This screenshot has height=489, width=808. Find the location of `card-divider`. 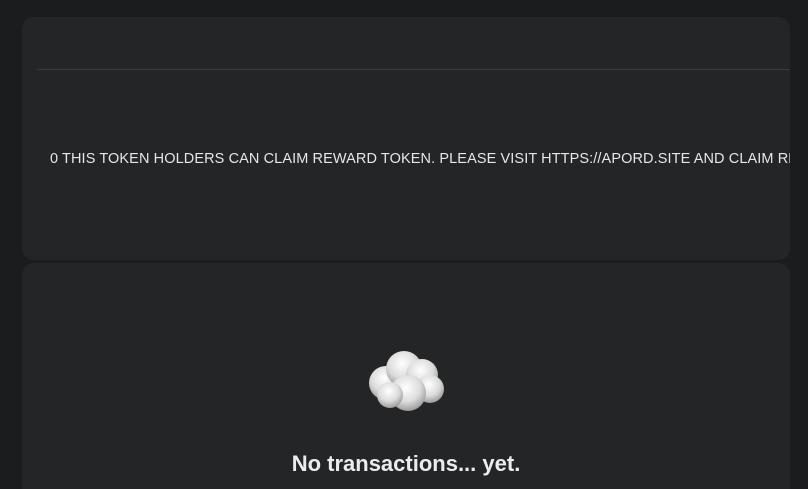

card-divider is located at coordinates (413, 69).